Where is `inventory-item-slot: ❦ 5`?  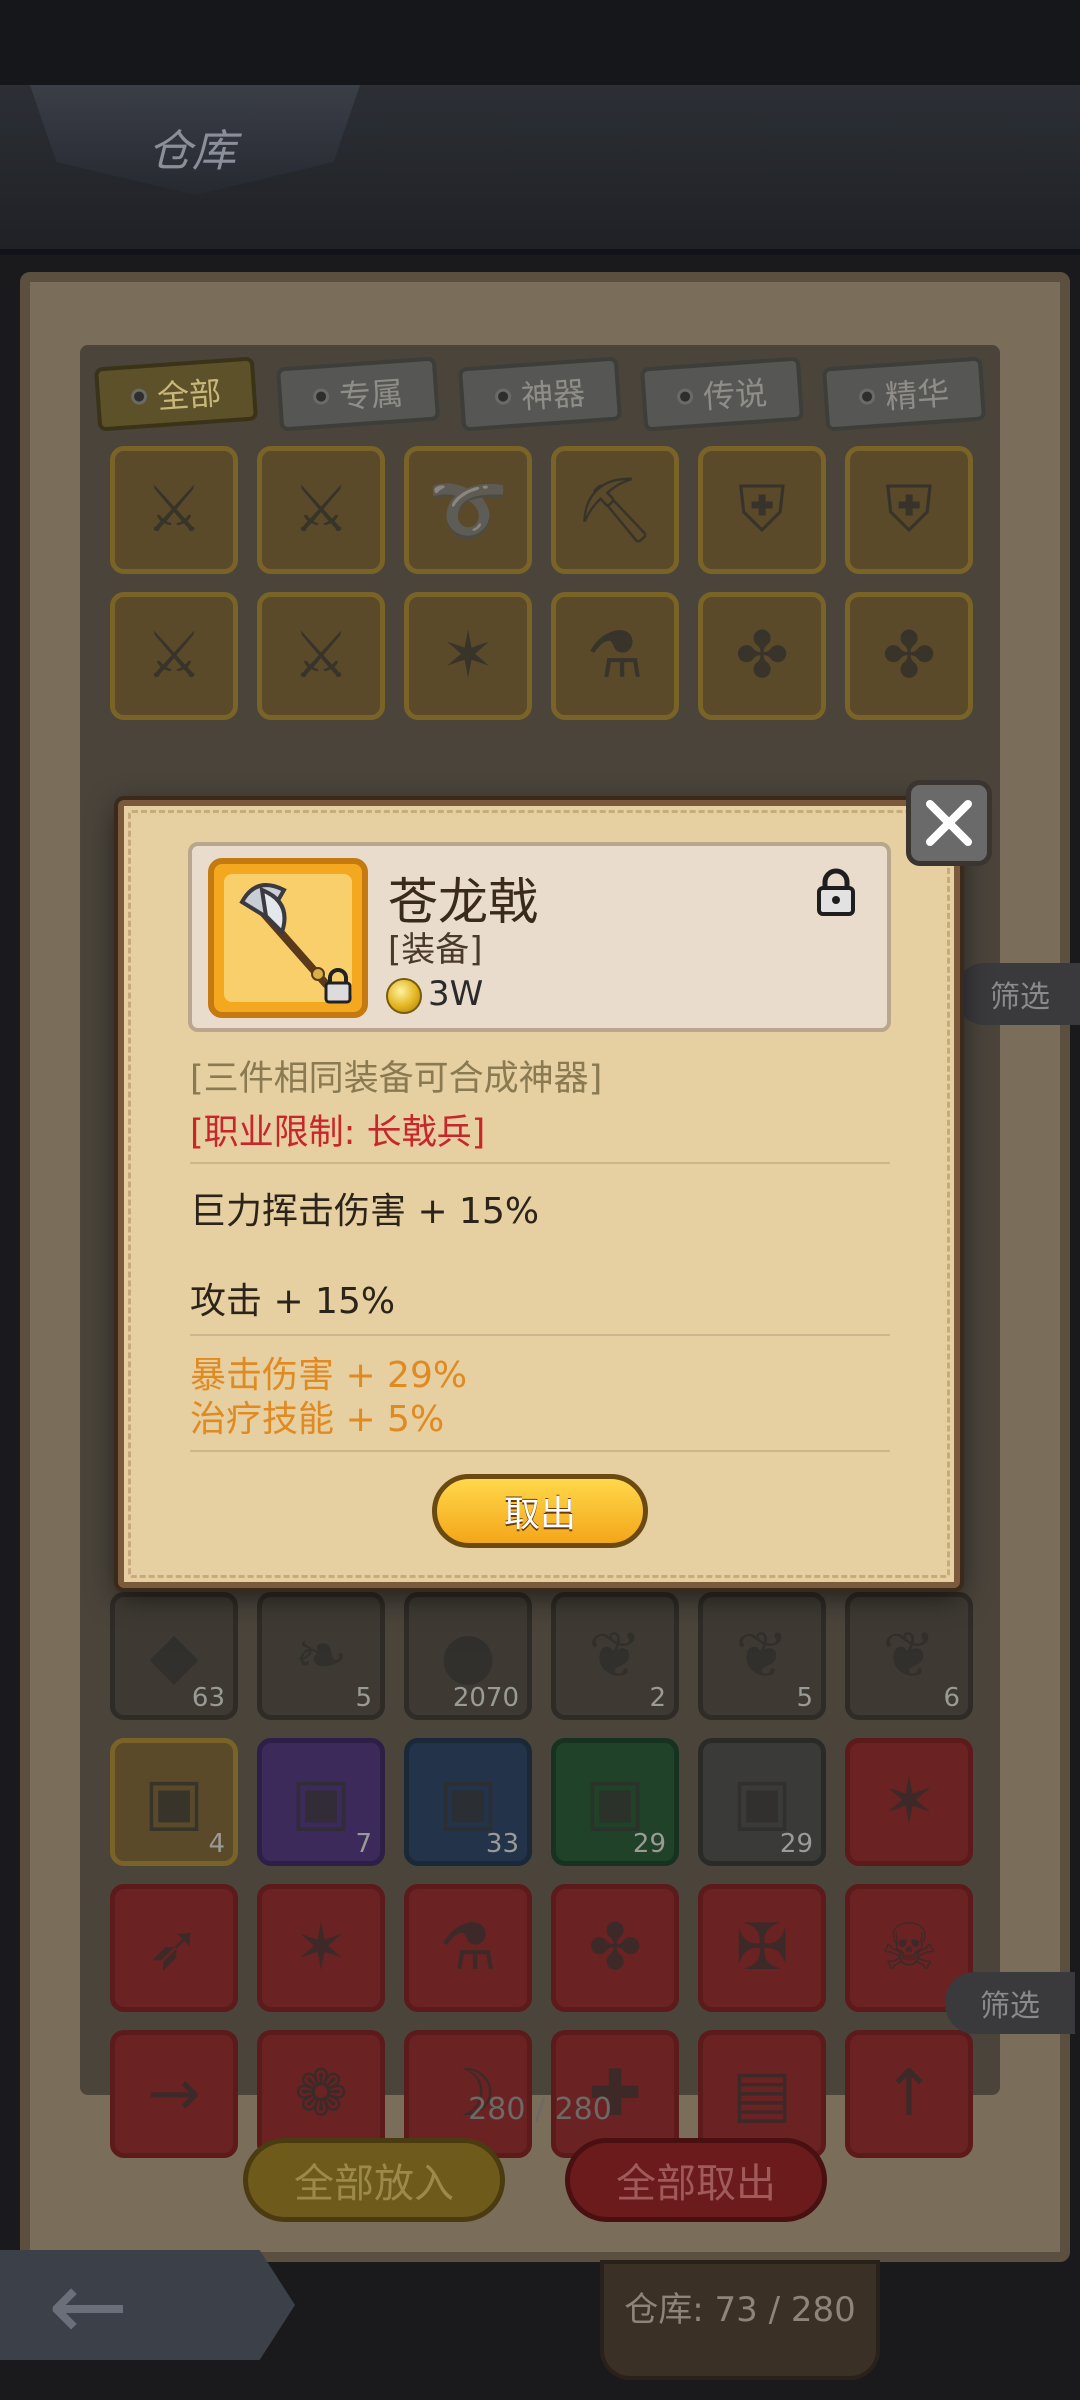 inventory-item-slot: ❦ 5 is located at coordinates (762, 1656).